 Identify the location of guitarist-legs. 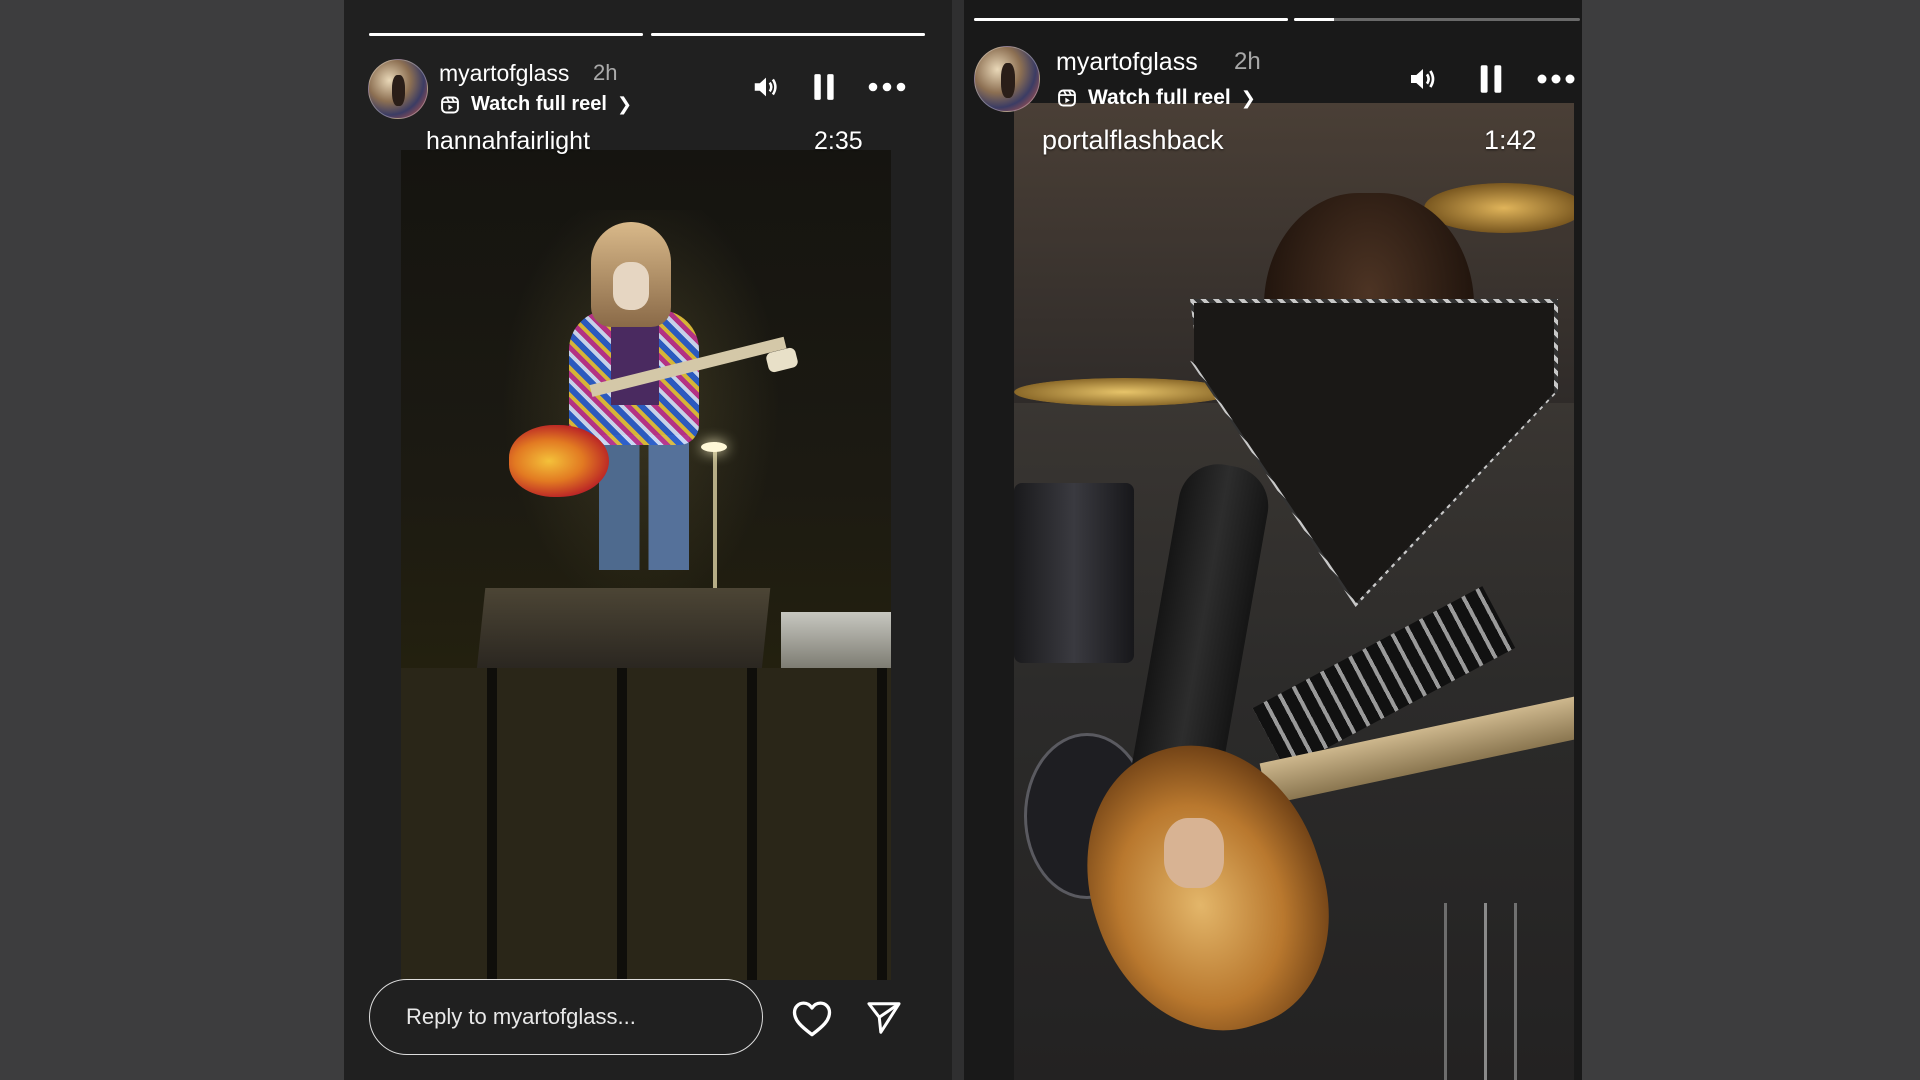
(644, 502).